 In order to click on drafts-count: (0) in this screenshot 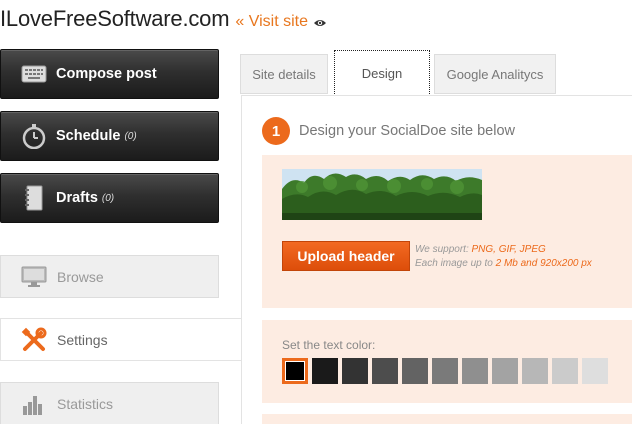, I will do `click(108, 198)`.